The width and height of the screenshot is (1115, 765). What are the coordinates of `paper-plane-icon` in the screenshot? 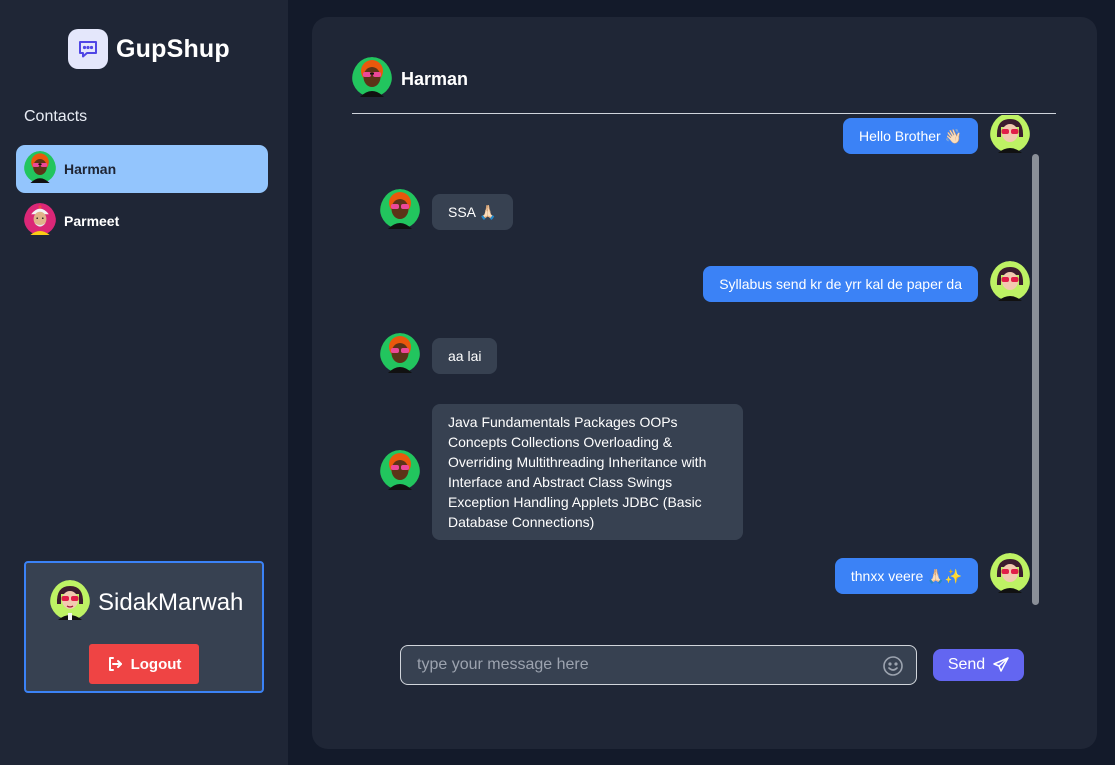 It's located at (1001, 665).